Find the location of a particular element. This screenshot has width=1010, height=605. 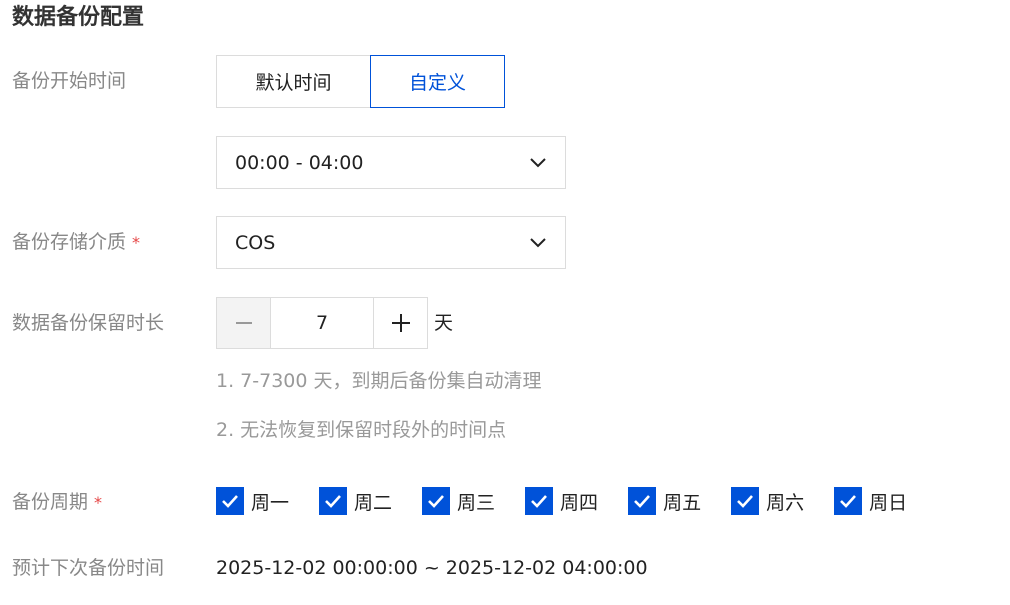

checkbox-tuesday: 周二 is located at coordinates (355, 501).